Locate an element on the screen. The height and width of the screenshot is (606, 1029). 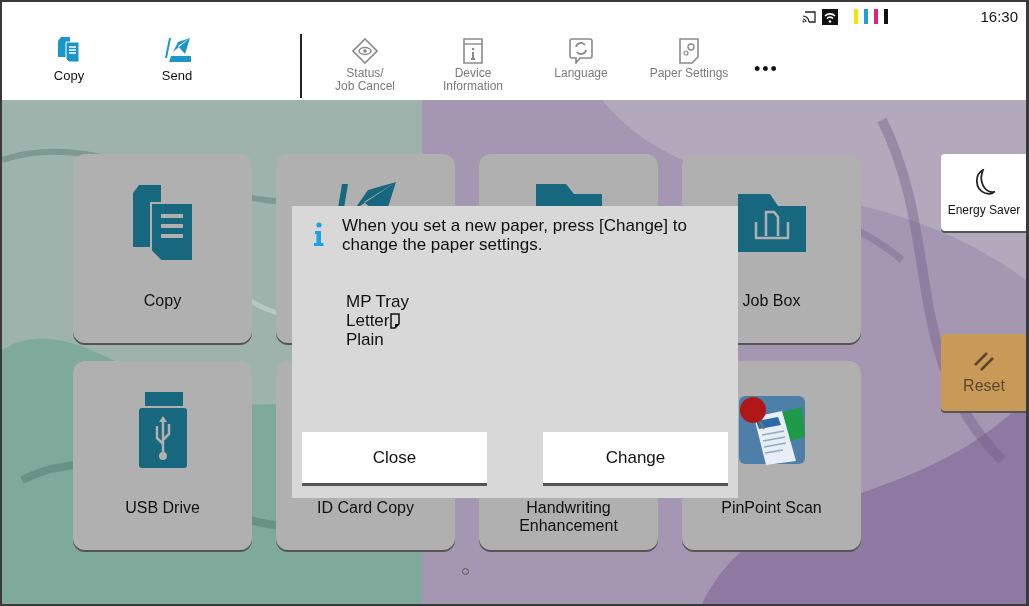
dialog-button: Close is located at coordinates (394, 459).